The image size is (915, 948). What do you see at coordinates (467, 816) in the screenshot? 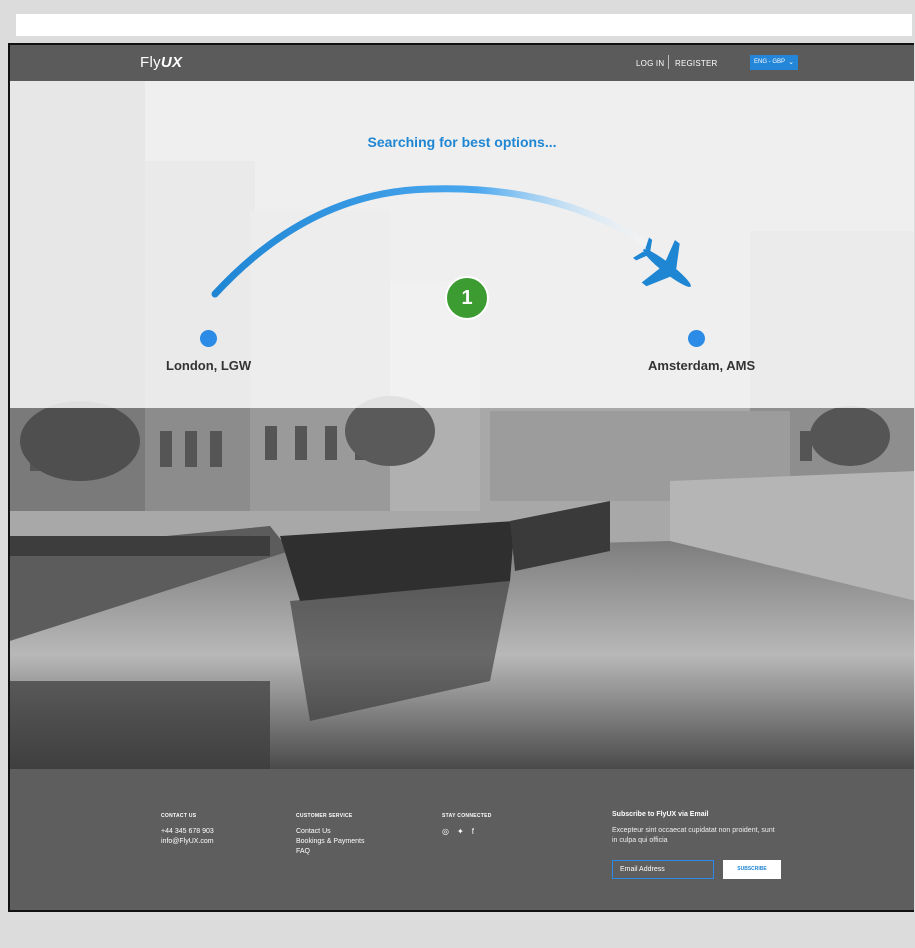
I see `social-heading: STAY CONNECTED` at bounding box center [467, 816].